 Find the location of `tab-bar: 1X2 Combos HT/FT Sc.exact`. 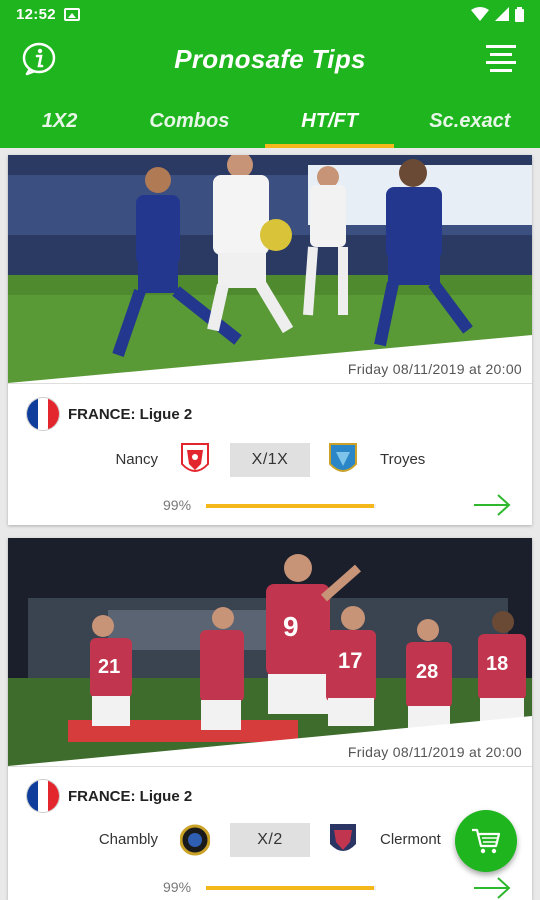

tab-bar: 1X2 Combos HT/FT Sc.exact is located at coordinates (270, 120).